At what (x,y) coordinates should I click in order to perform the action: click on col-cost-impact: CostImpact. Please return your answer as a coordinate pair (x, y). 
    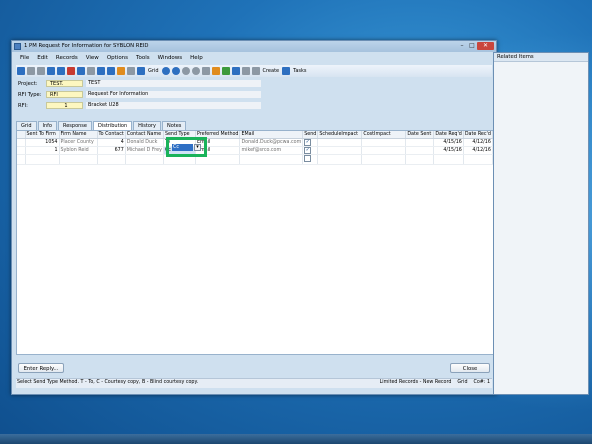
    Looking at the image, I should click on (384, 135).